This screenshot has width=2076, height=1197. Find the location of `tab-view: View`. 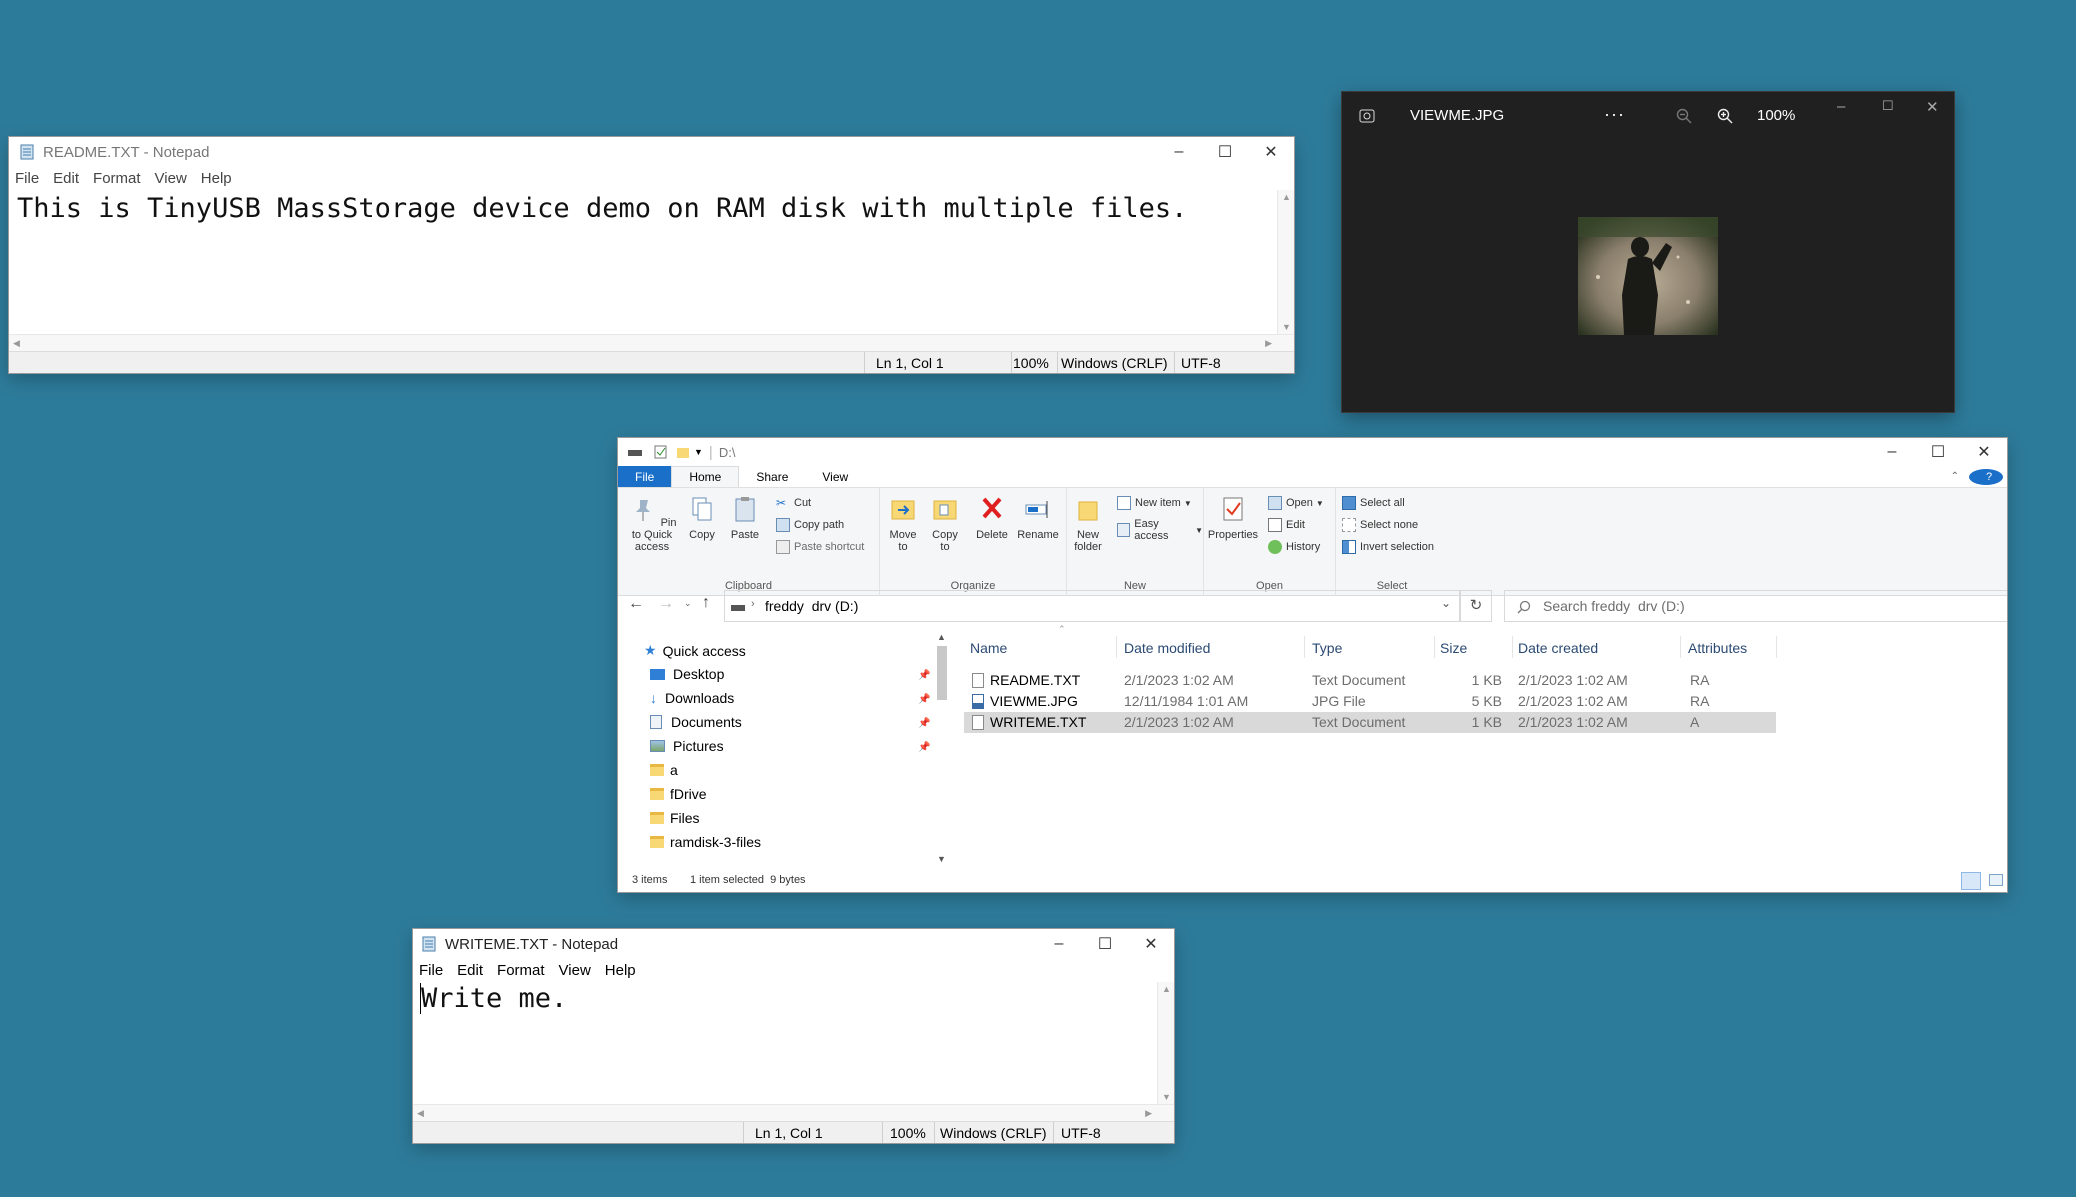

tab-view: View is located at coordinates (835, 476).